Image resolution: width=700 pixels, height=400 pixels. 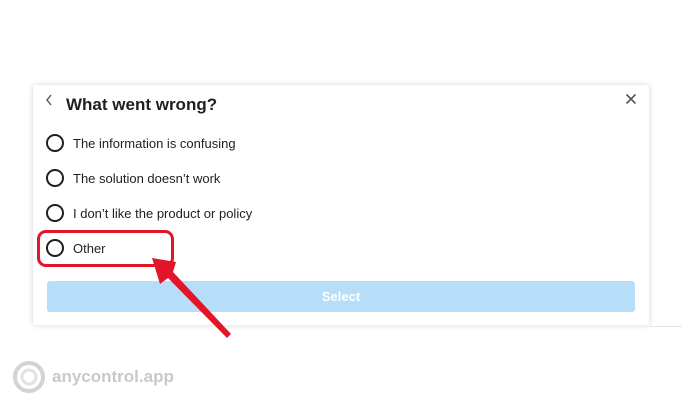 I want to click on watermark-text: anycontrol.app, so click(x=113, y=376).